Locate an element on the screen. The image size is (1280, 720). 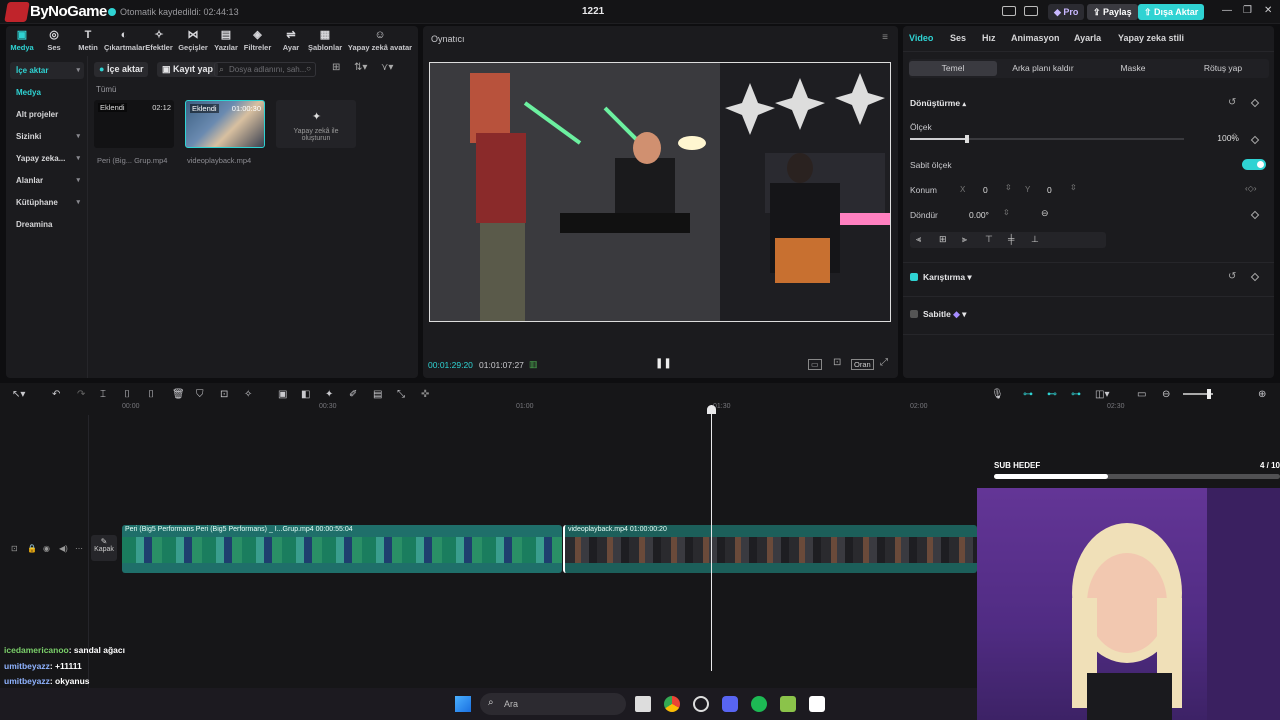
align-bottom-icon: ⊥ is located at coordinates (1035, 239).